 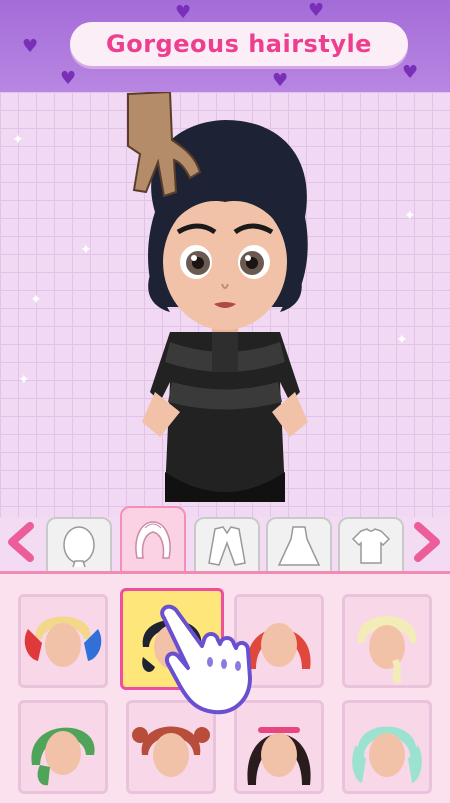 I want to click on tab-jacket, so click(x=227, y=545).